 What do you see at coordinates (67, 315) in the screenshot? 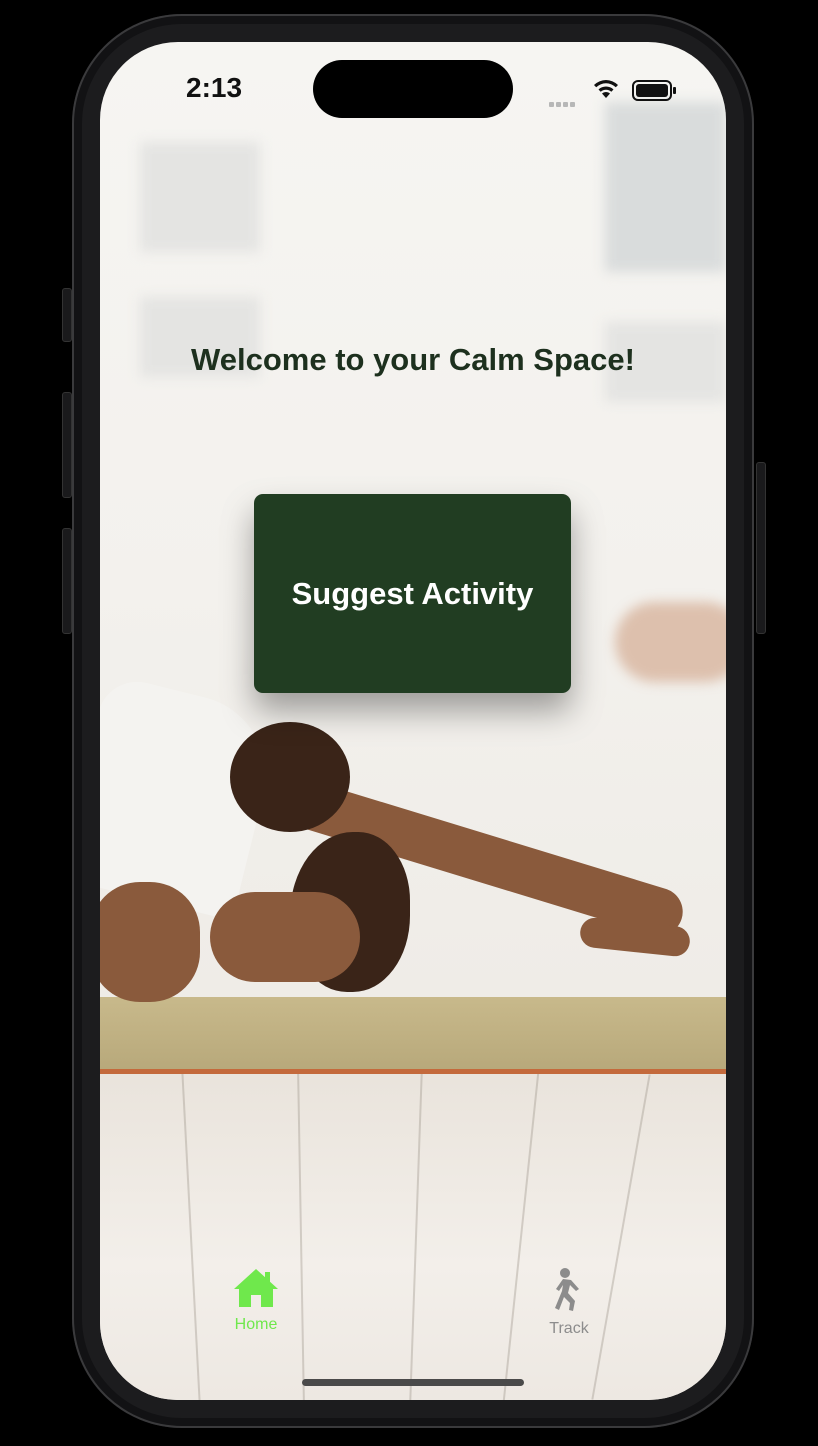
I see `action-button` at bounding box center [67, 315].